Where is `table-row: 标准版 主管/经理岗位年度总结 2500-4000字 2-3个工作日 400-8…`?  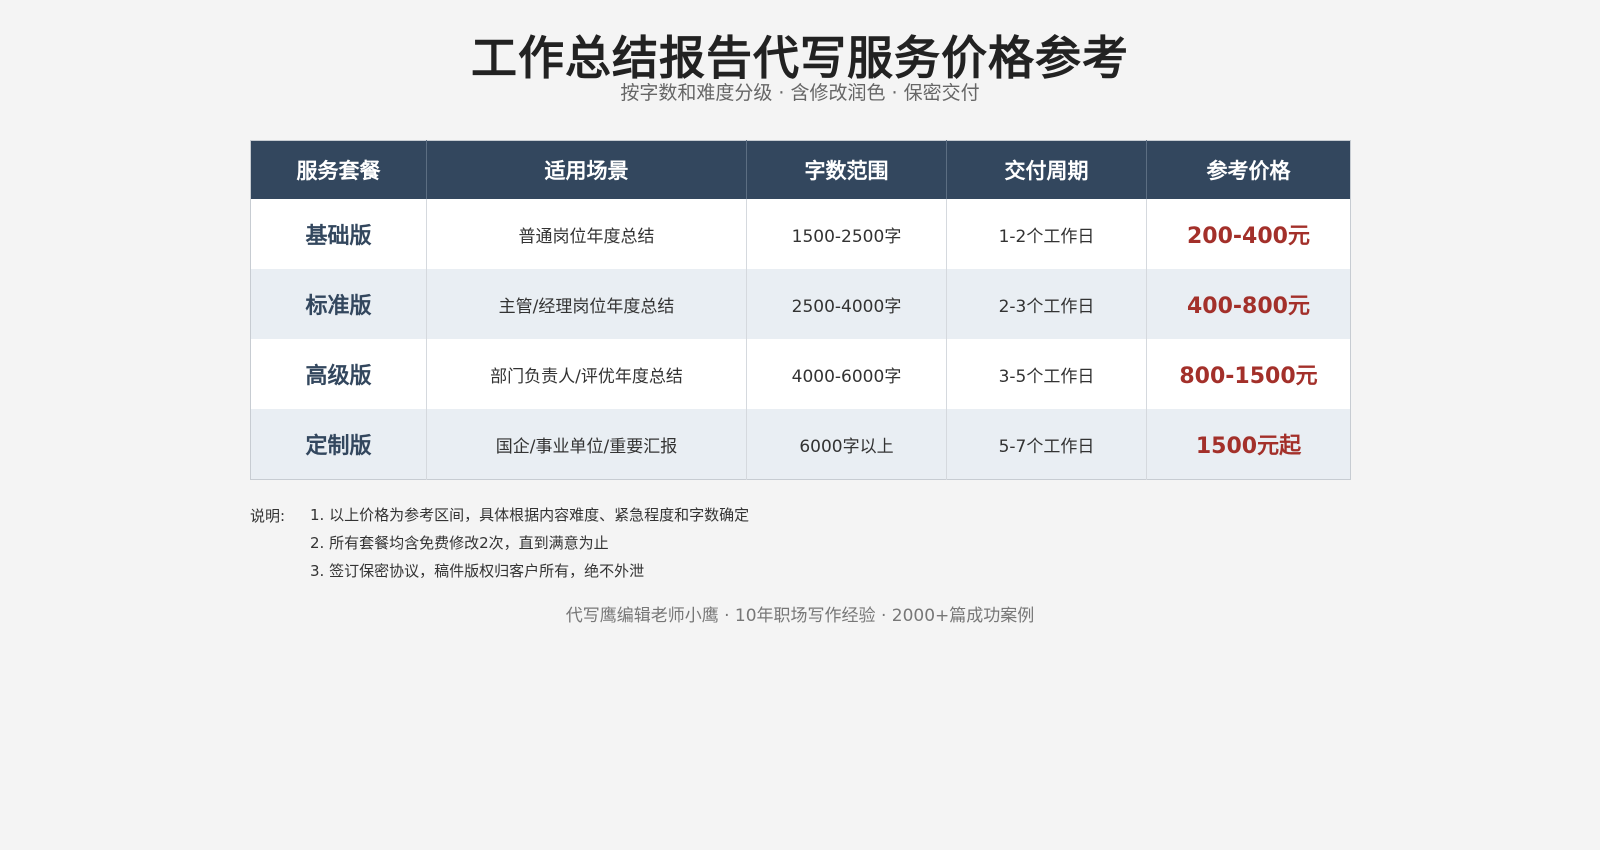
table-row: 标准版 主管/经理岗位年度总结 2500-4000字 2-3个工作日 400-8… is located at coordinates (800, 304).